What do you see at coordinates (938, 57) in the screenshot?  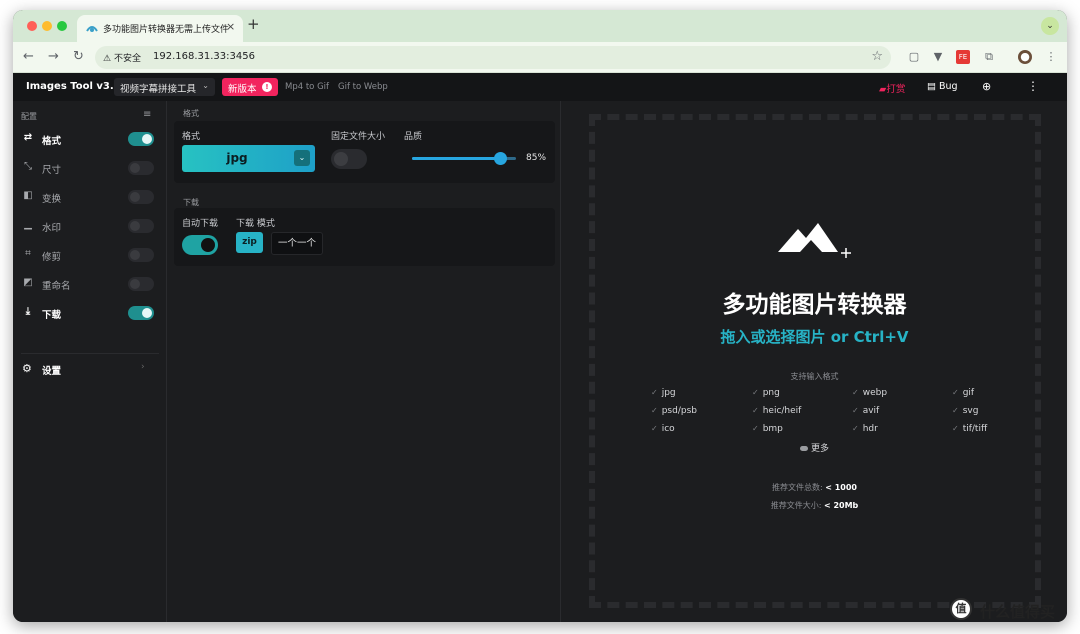 I see `extension-v-icon: ▼` at bounding box center [938, 57].